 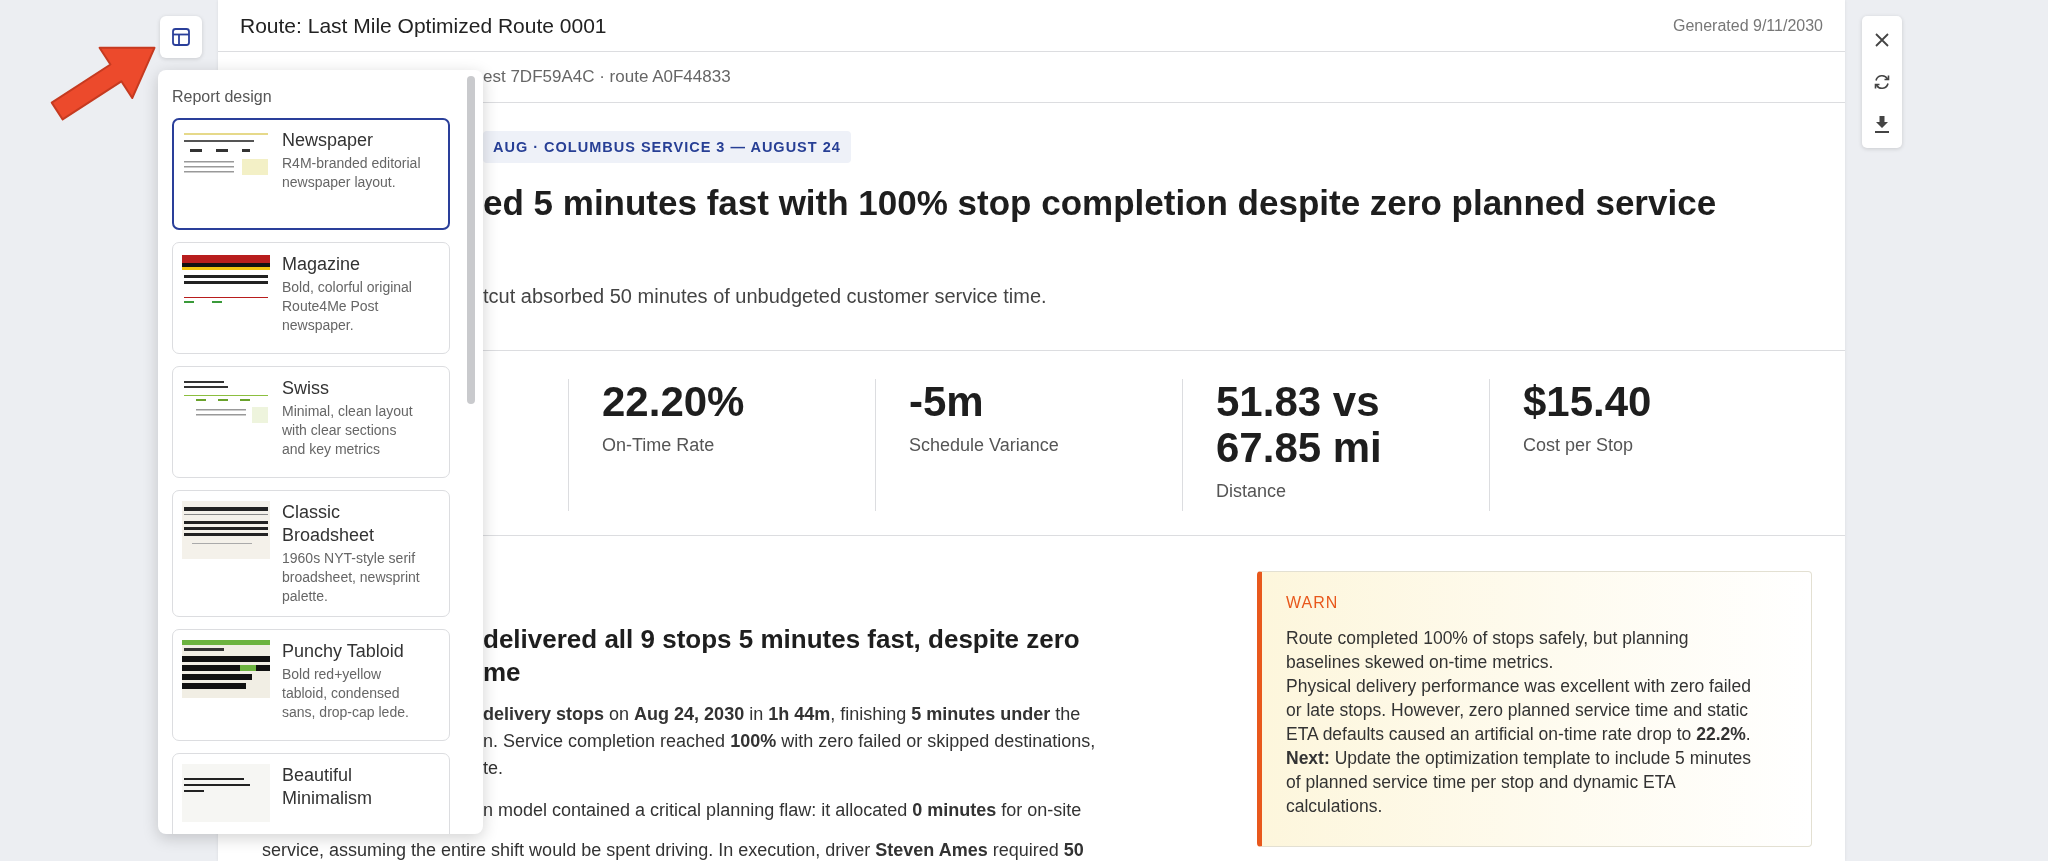 I want to click on design-option: Classic Broadsheet 1960s NYT-style serif broadsheet, newsprint palette., so click(x=311, y=553).